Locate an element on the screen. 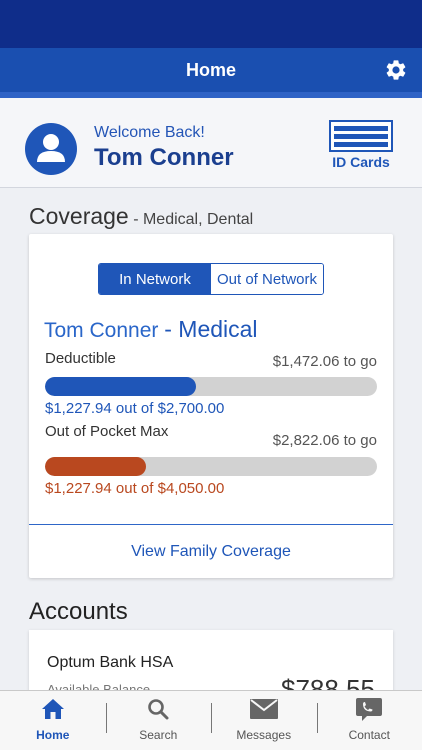 The width and height of the screenshot is (422, 750). deductible-progress-bar is located at coordinates (211, 386).